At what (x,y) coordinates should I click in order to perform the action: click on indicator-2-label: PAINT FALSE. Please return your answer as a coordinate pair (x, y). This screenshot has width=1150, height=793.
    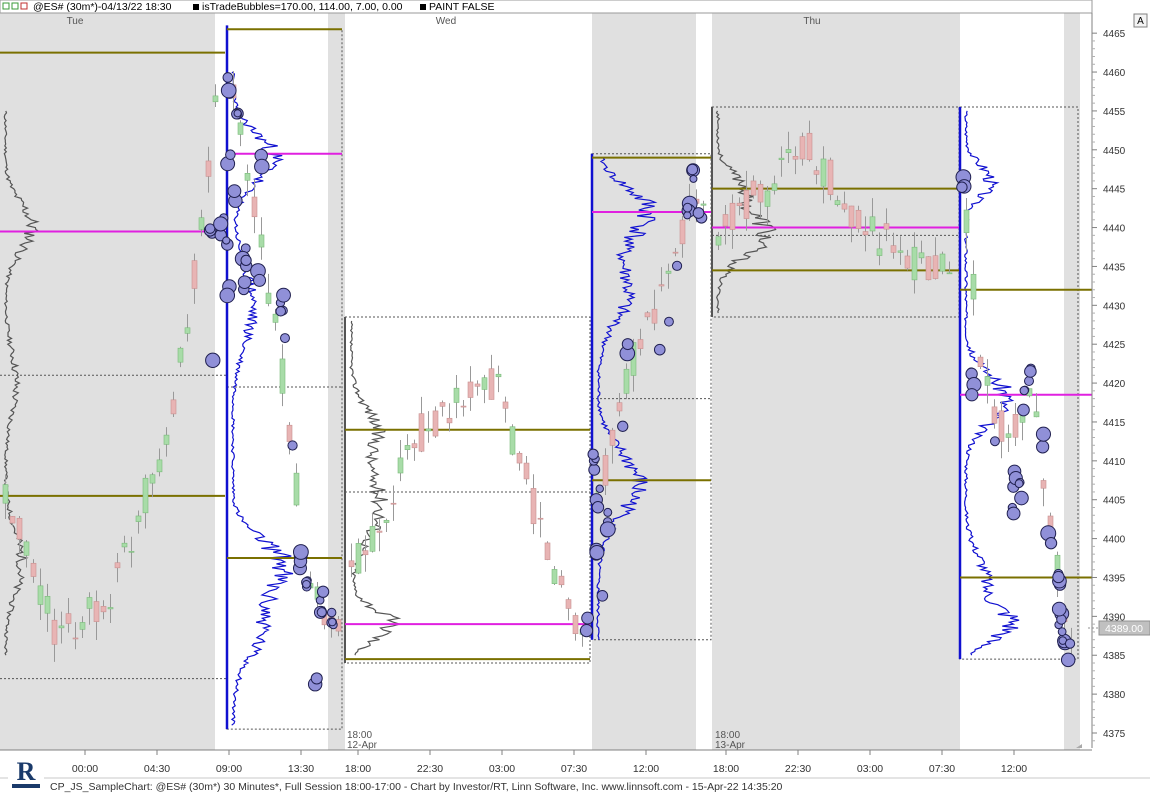
    Looking at the image, I should click on (462, 7).